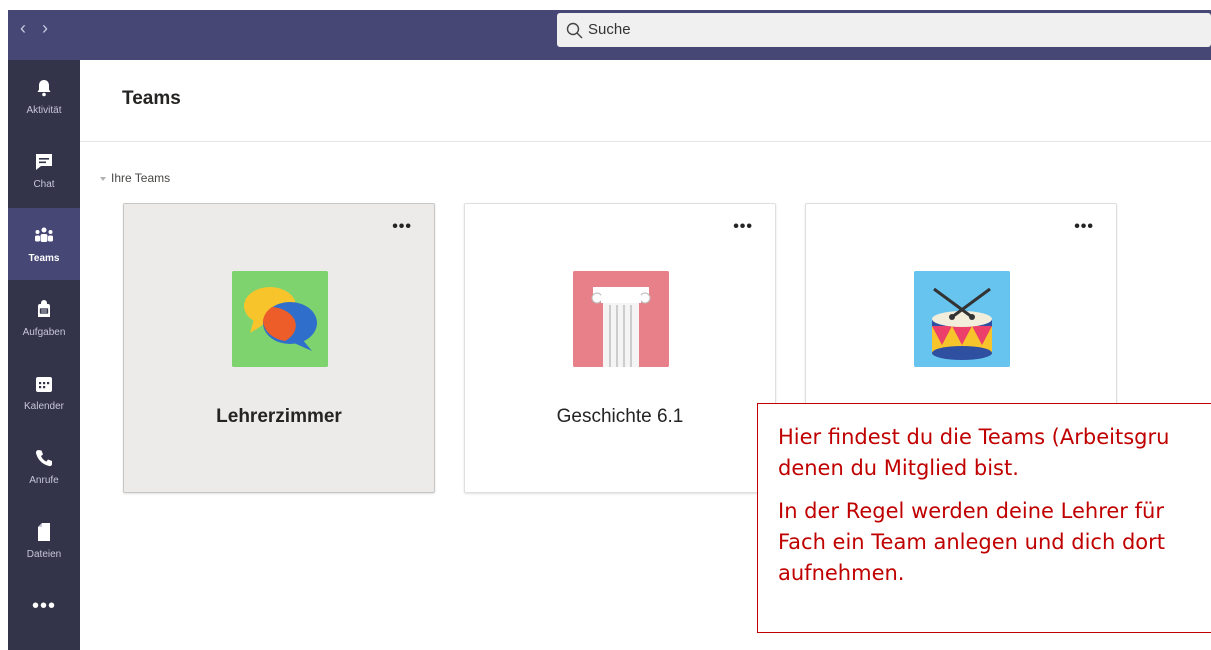 This screenshot has height=650, width=1211. What do you see at coordinates (103, 178) in the screenshot?
I see `collapse-caret-icon` at bounding box center [103, 178].